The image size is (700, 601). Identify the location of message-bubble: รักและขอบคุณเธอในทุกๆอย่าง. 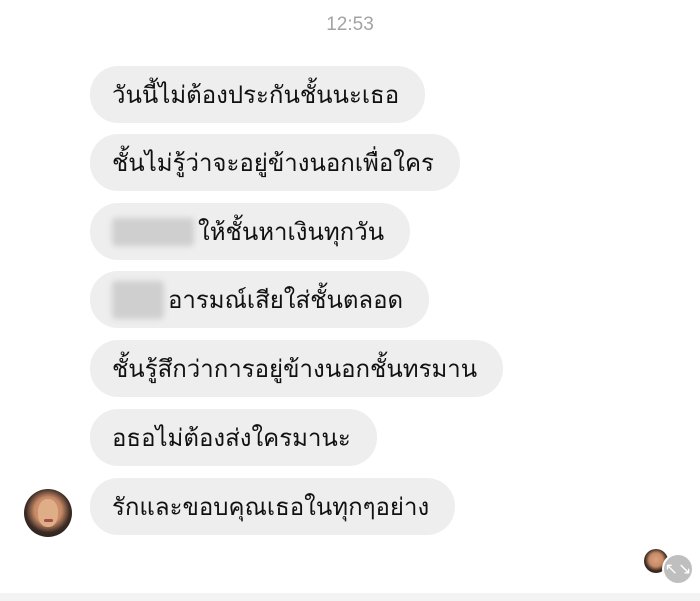
(273, 506).